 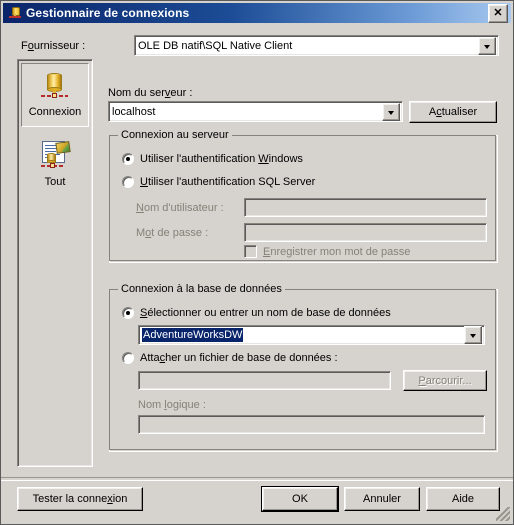 What do you see at coordinates (221, 159) in the screenshot?
I see `radio-windows-auth-label: Utiliser l'authentification Windows` at bounding box center [221, 159].